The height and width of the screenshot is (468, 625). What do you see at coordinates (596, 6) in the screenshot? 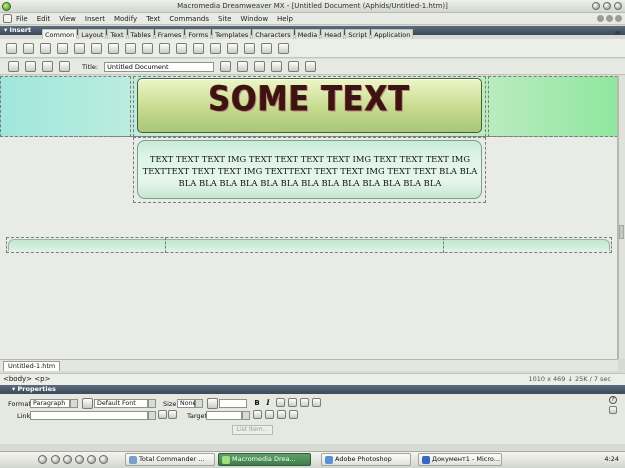
I see `minimize-button` at bounding box center [596, 6].